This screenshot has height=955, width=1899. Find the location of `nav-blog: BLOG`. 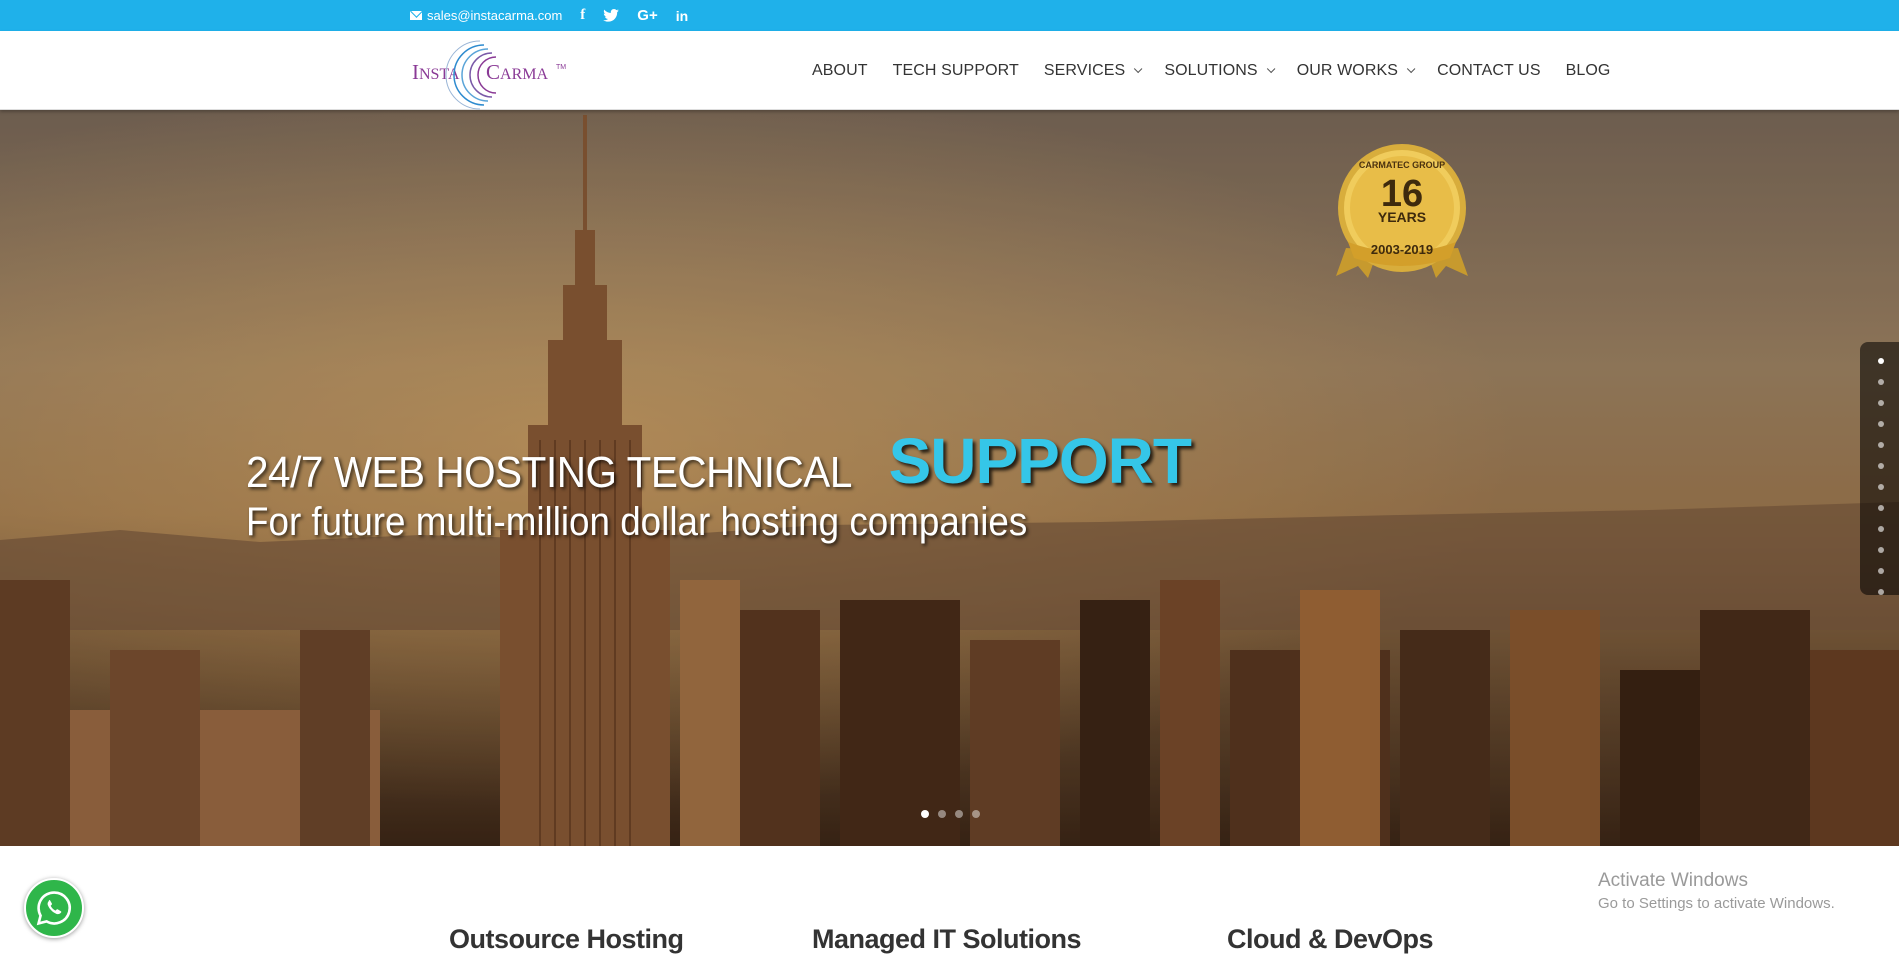

nav-blog: BLOG is located at coordinates (1588, 71).